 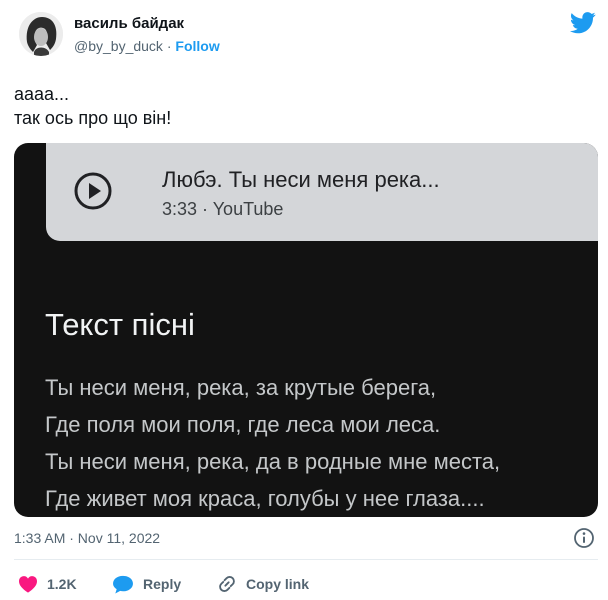 What do you see at coordinates (162, 584) in the screenshot?
I see `reply-label: Reply` at bounding box center [162, 584].